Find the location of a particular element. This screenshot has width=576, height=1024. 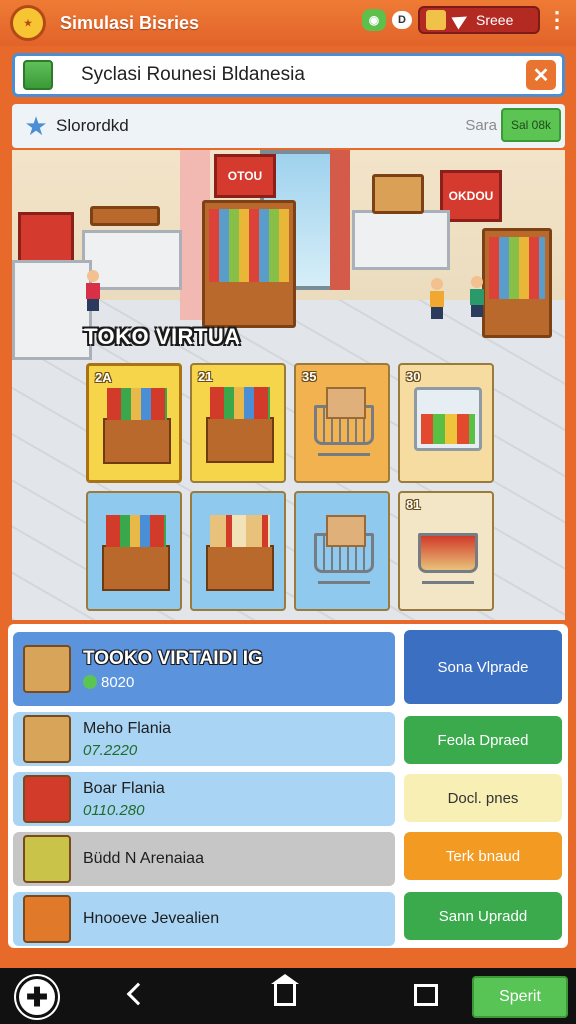

store-sign: OTOU is located at coordinates (245, 176).